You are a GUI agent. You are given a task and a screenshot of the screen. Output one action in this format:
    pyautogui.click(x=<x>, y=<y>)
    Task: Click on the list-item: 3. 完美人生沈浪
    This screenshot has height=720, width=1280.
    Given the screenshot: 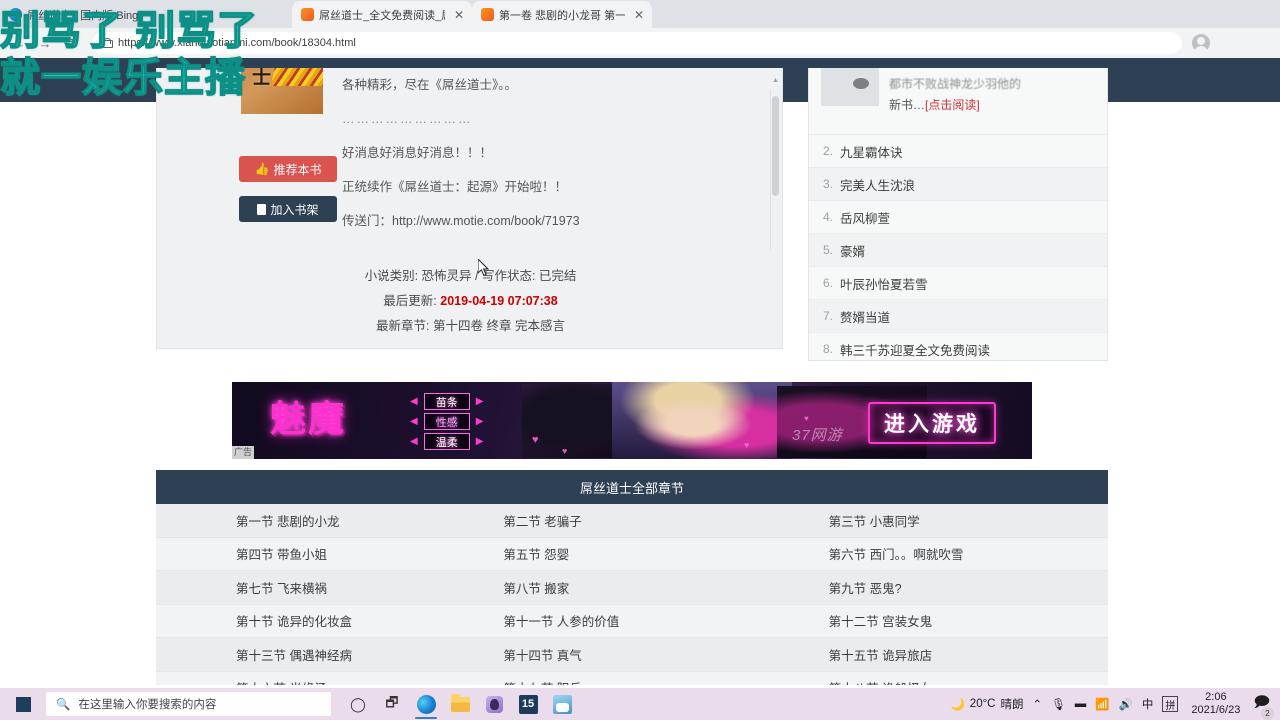 What is the action you would take?
    pyautogui.click(x=958, y=183)
    